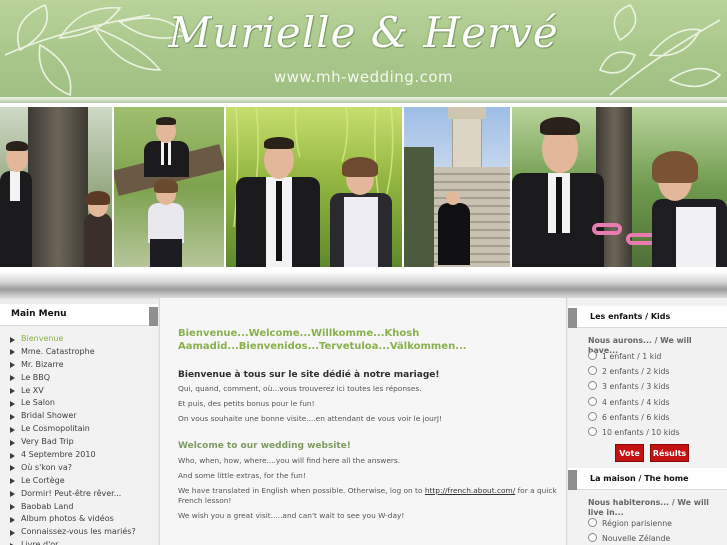 This screenshot has width=727, height=545. Describe the element at coordinates (641, 432) in the screenshot. I see `poll-option-label: 10 enfants / 10 kids` at that location.